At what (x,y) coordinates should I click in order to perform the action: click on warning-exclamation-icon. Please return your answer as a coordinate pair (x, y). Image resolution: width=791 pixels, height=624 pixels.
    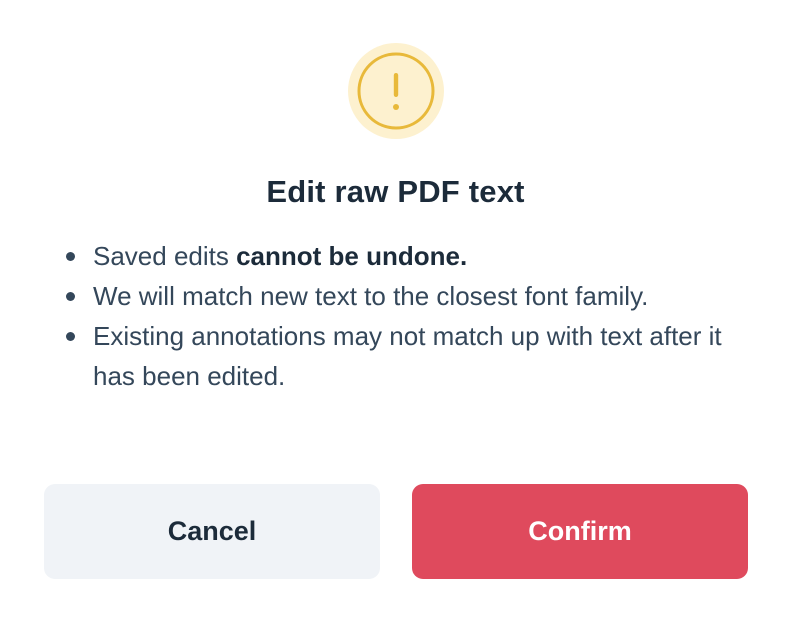
    Looking at the image, I should click on (396, 91).